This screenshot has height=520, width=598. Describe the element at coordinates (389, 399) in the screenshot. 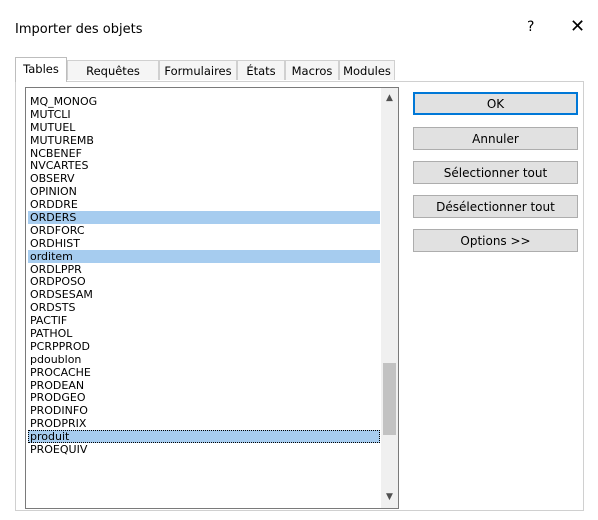

I see `scroll-thumb` at that location.